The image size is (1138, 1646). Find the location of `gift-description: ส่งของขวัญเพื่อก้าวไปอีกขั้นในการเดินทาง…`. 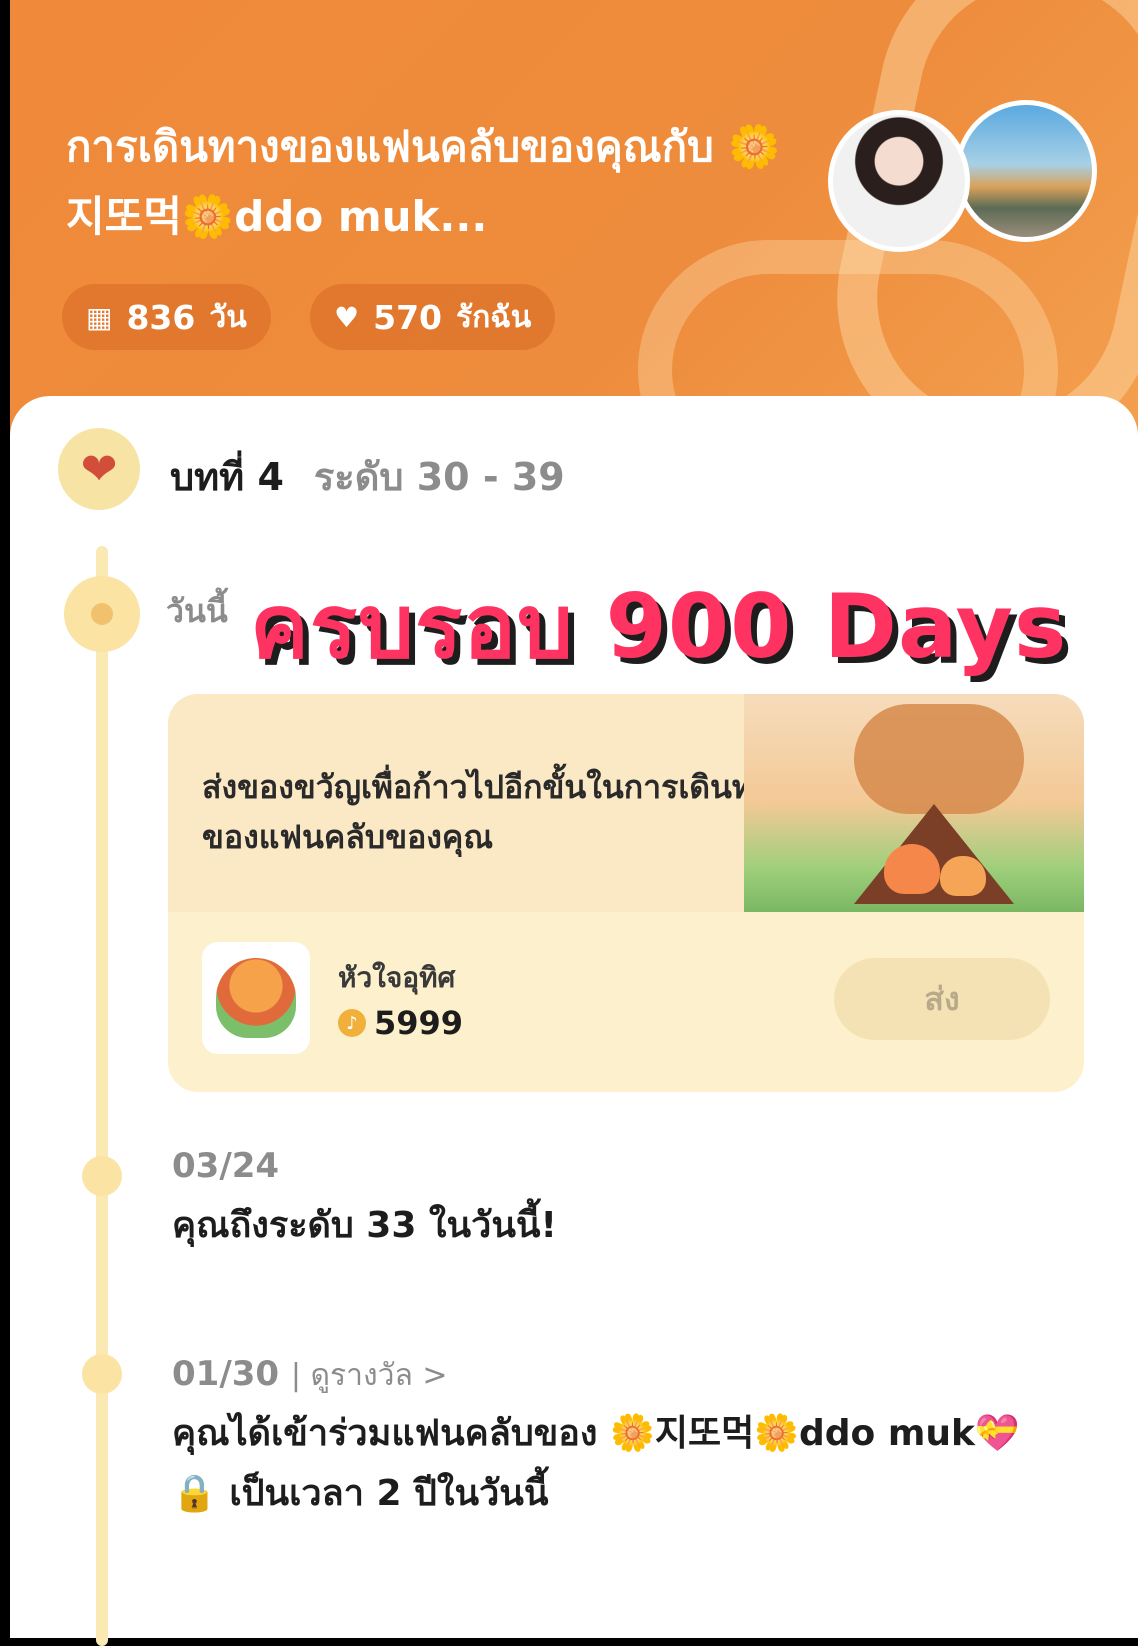

gift-description: ส่งของขวัญเพื่อก้าวไปอีกขั้นในการเดินทาง… is located at coordinates (494, 812).